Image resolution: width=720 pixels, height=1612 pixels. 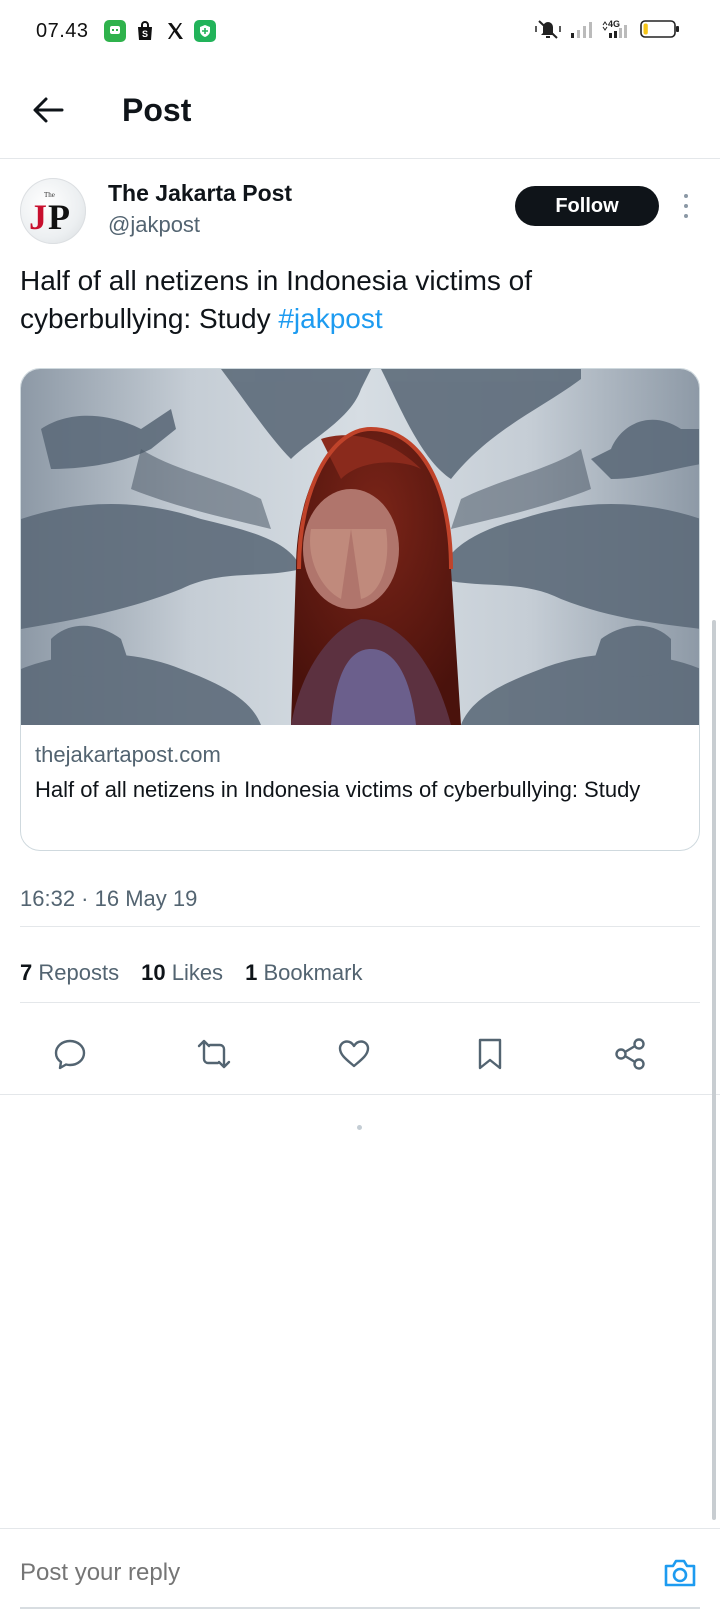 I want to click on scrollbar, so click(x=714, y=1070).